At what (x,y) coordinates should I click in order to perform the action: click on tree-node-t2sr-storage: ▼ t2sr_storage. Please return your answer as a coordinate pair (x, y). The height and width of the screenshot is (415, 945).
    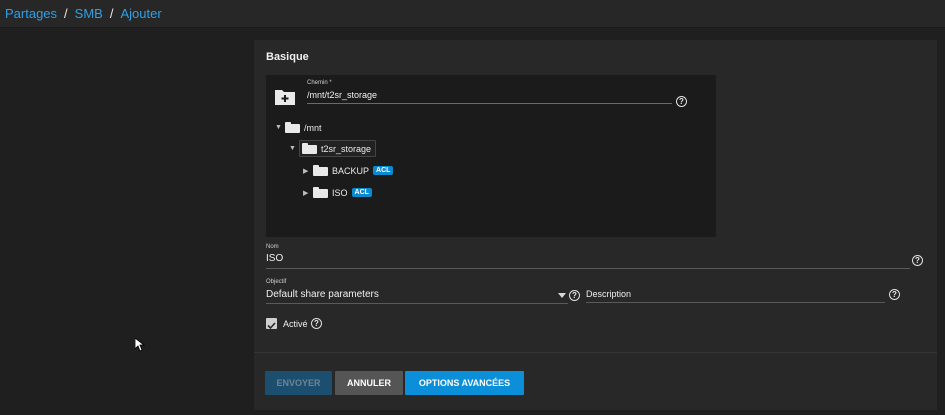
    Looking at the image, I should click on (333, 148).